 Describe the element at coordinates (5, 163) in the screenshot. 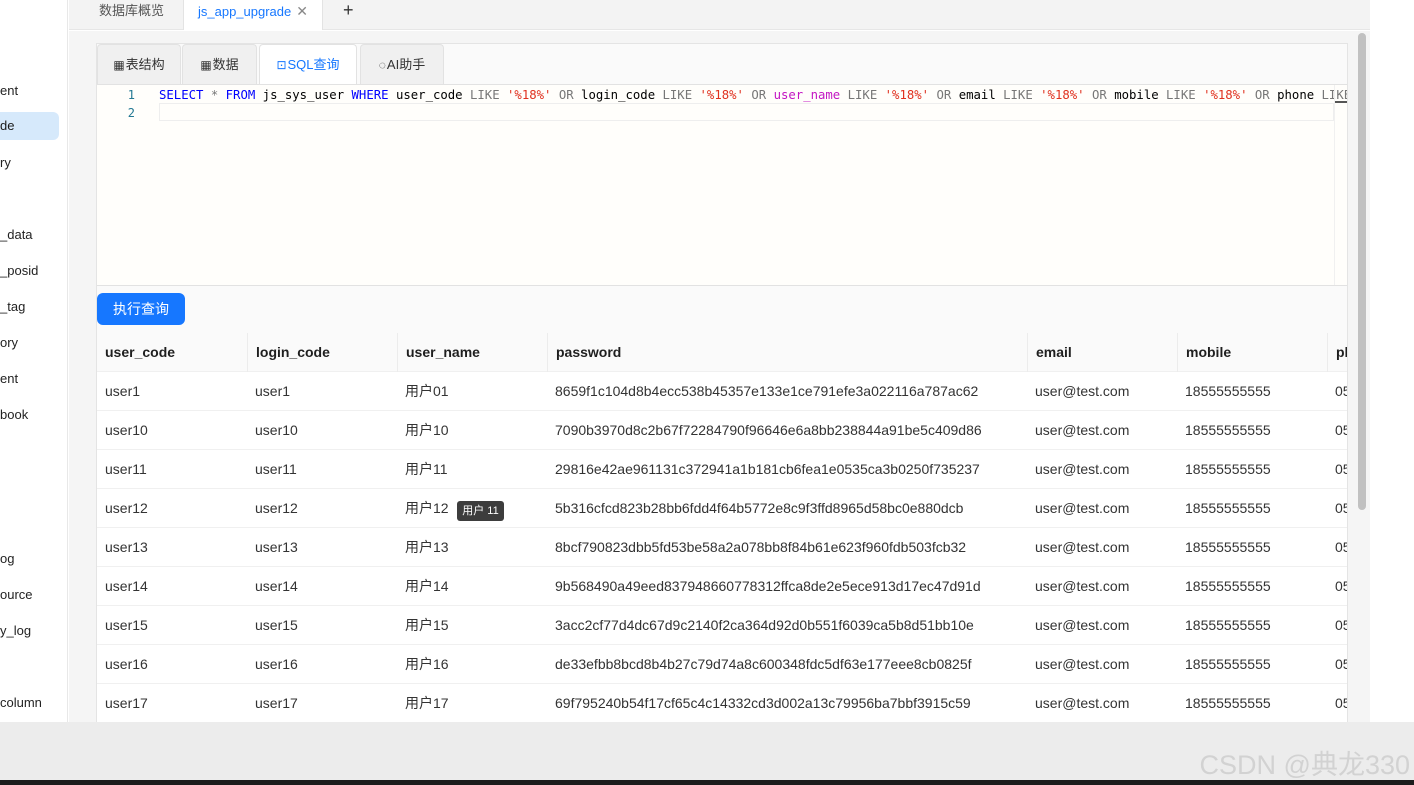

I see `sidebar-item: ry` at that location.